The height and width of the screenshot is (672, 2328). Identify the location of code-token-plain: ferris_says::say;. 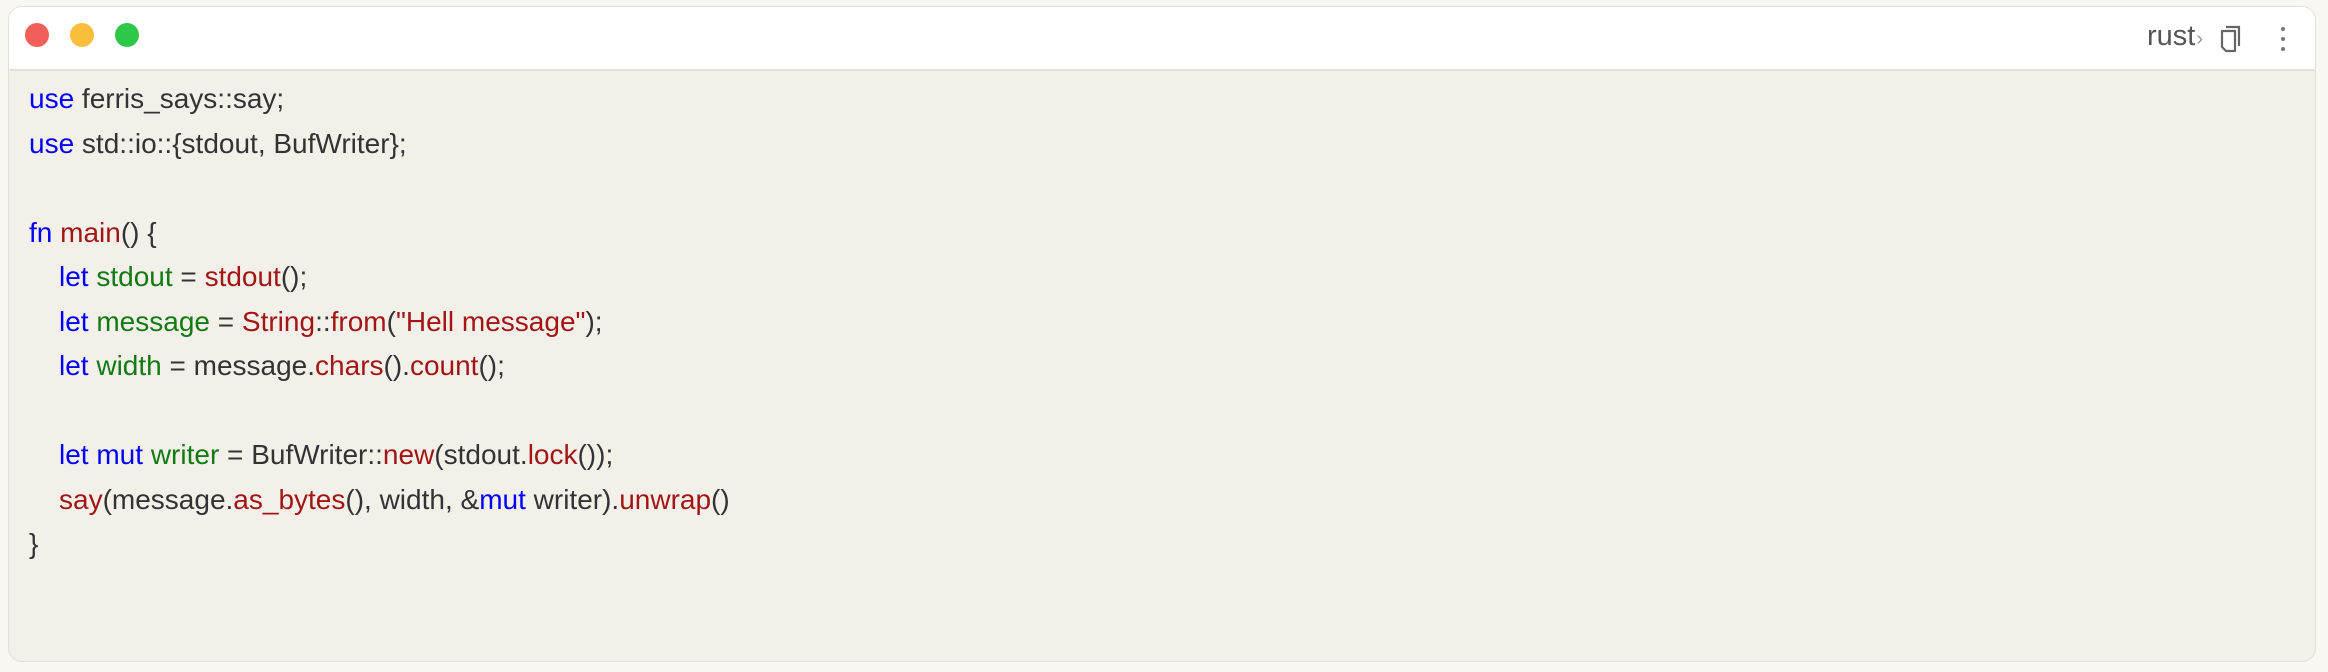
(179, 98).